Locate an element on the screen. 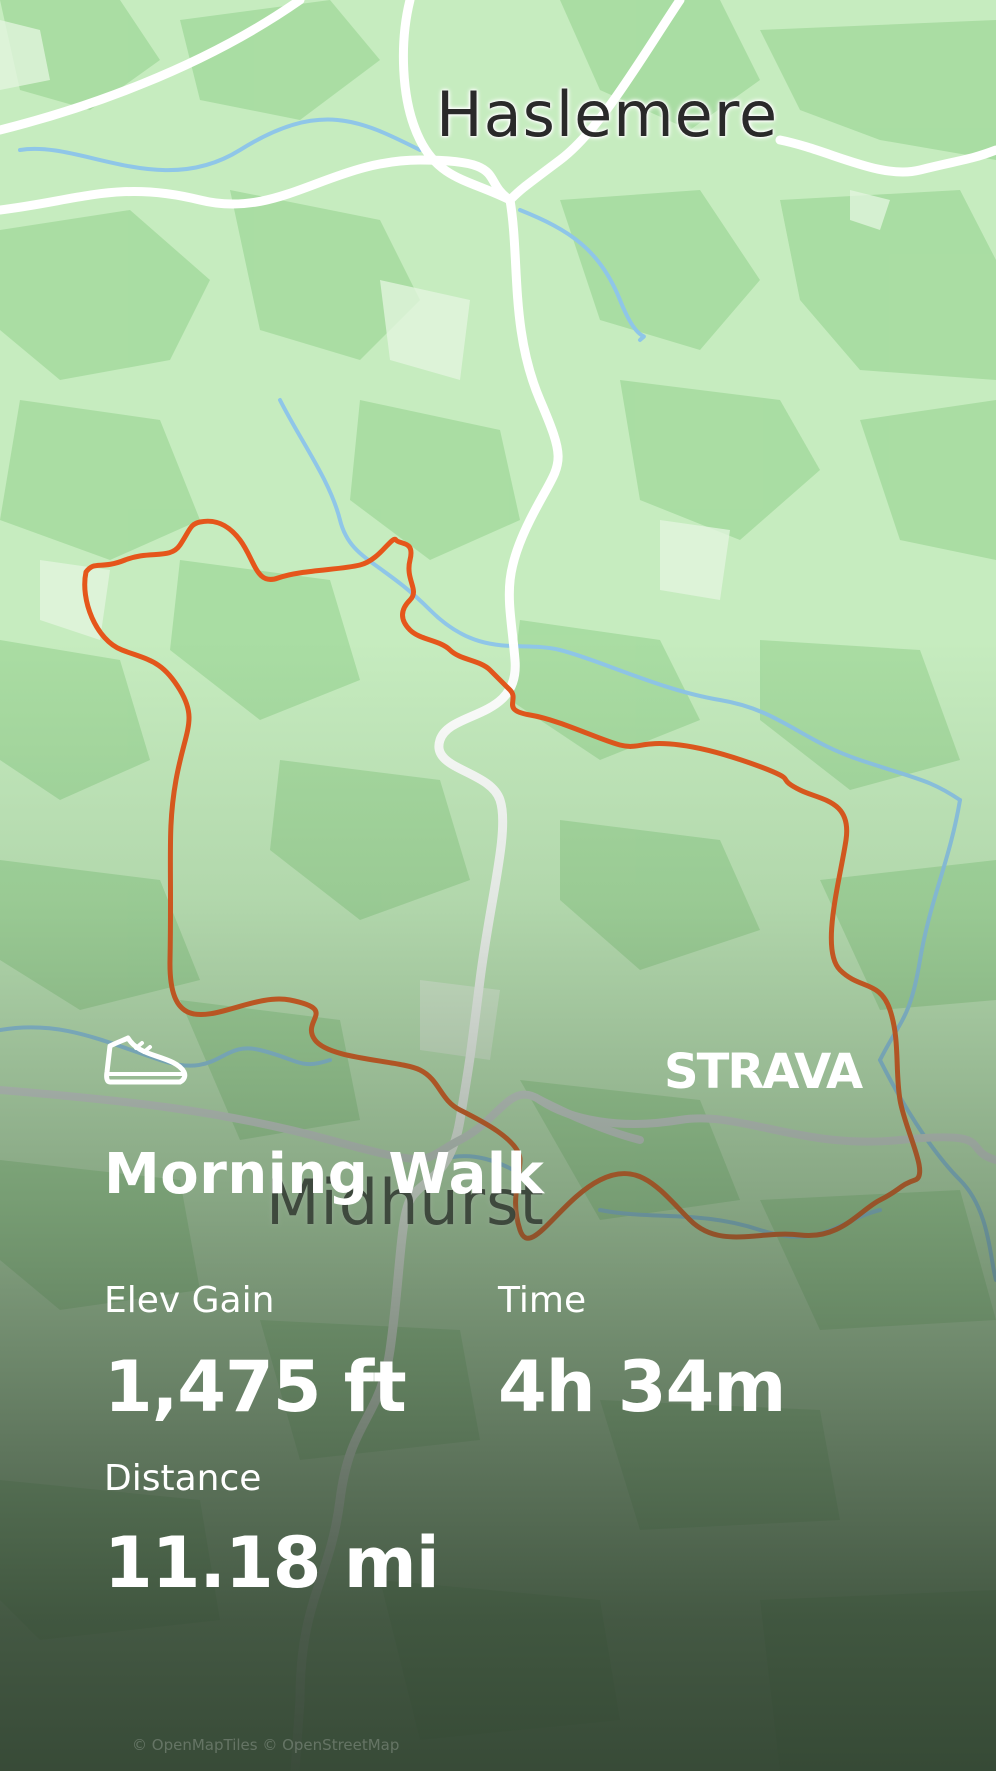  elev-gain-label: Elev Gain is located at coordinates (189, 1300).